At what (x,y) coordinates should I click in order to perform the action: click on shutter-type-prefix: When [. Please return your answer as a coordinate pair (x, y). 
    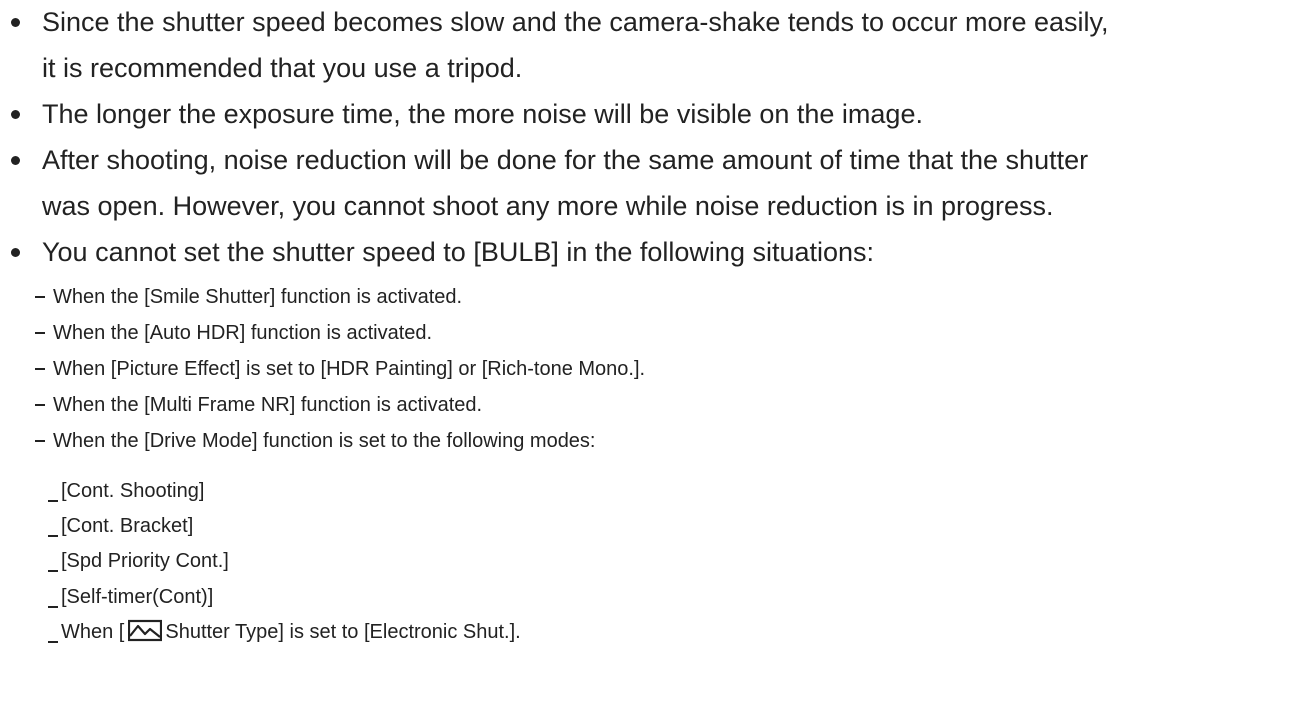
    Looking at the image, I should click on (93, 632).